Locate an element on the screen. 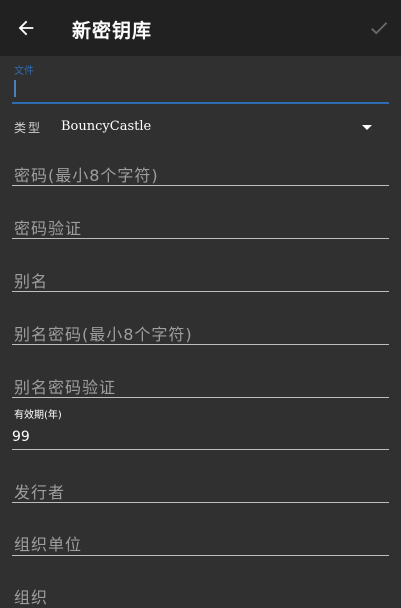 This screenshot has height=608, width=401. check-icon is located at coordinates (379, 28).